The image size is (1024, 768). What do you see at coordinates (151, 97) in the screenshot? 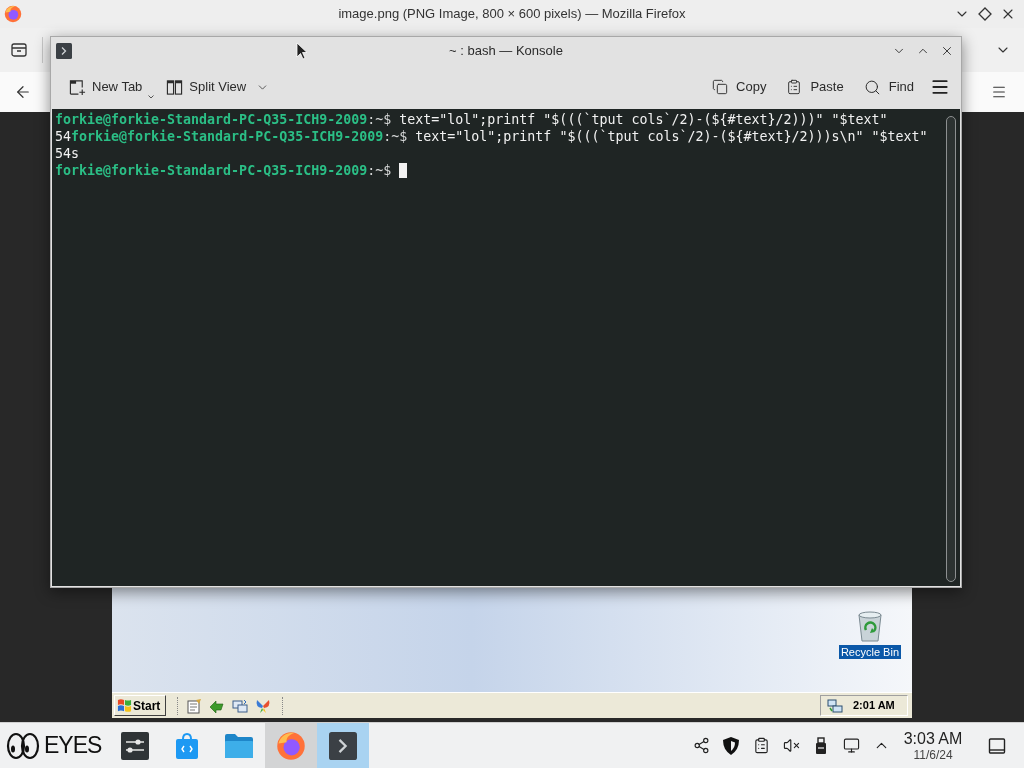
I see `caret-icon` at bounding box center [151, 97].